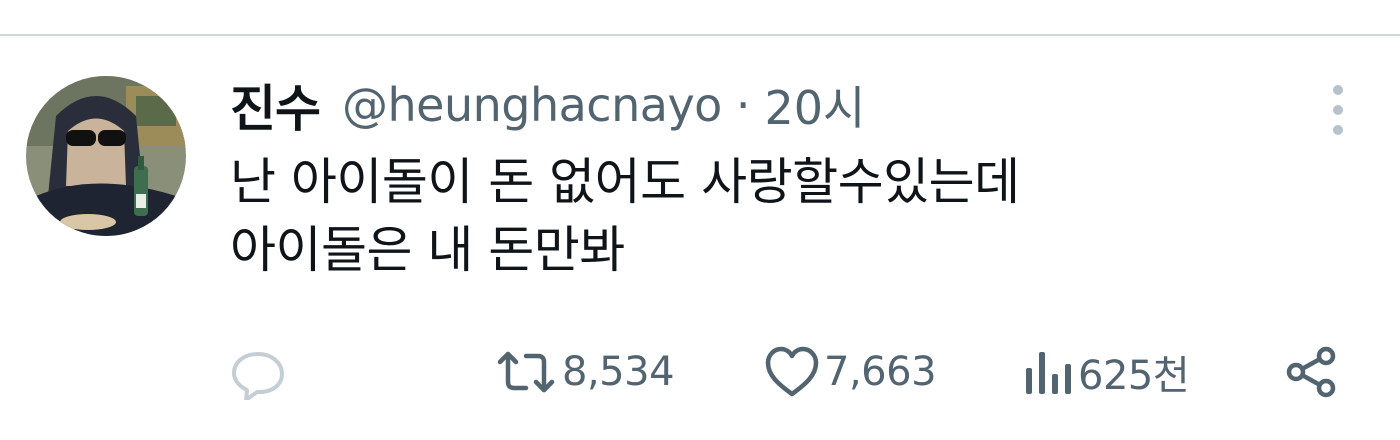 The width and height of the screenshot is (1400, 440). I want to click on views-icon, so click(1048, 373).